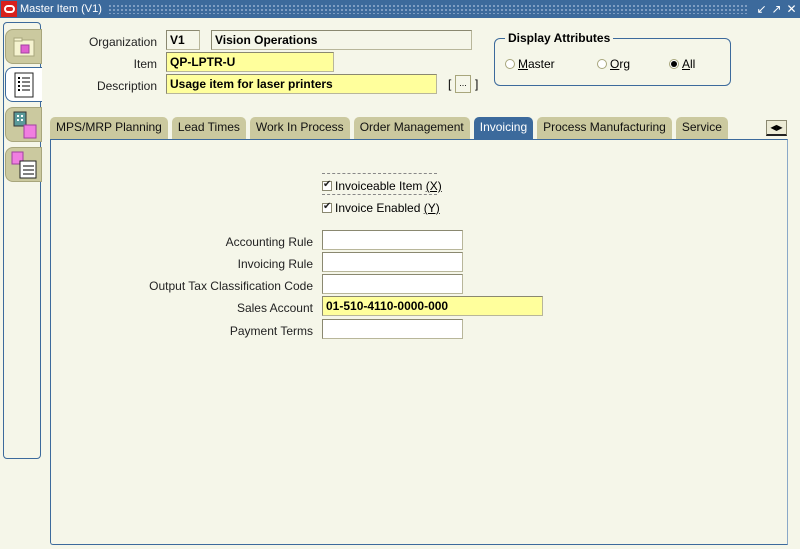 Image resolution: width=800 pixels, height=549 pixels. I want to click on display-attributes-title: Display Attributes, so click(559, 38).